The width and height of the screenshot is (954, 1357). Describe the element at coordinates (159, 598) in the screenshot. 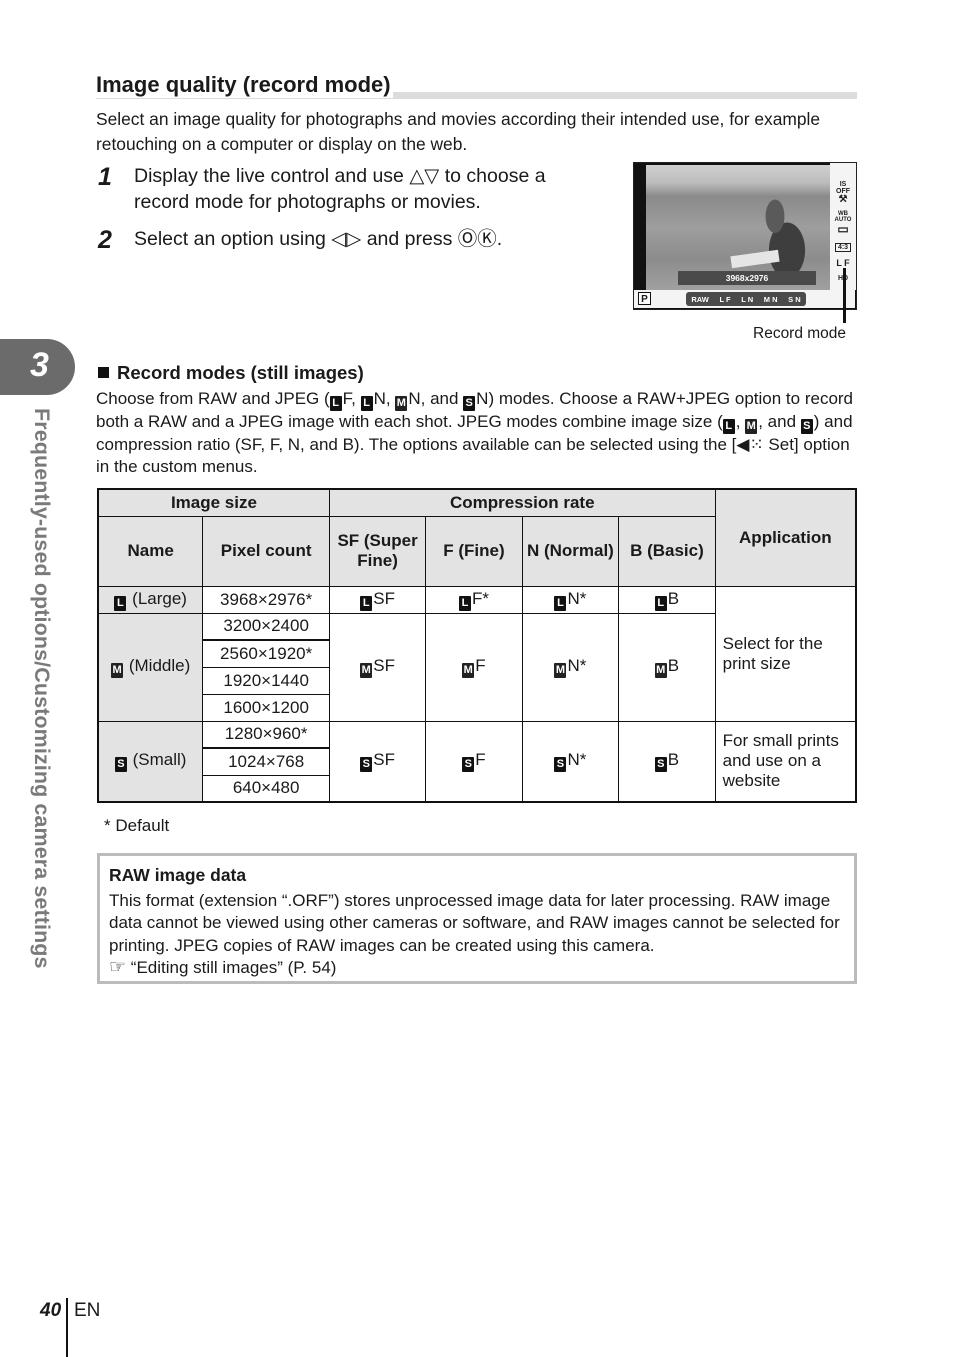

I see `size-name: (Large)` at that location.